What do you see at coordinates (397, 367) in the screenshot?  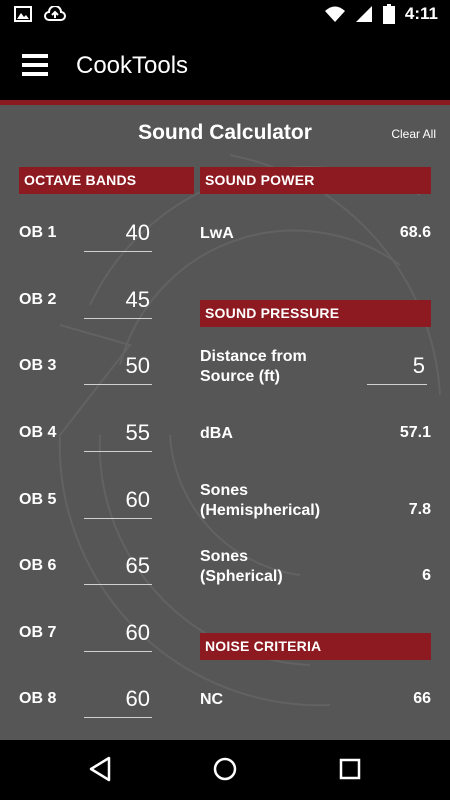 I see `distance-input: 5` at bounding box center [397, 367].